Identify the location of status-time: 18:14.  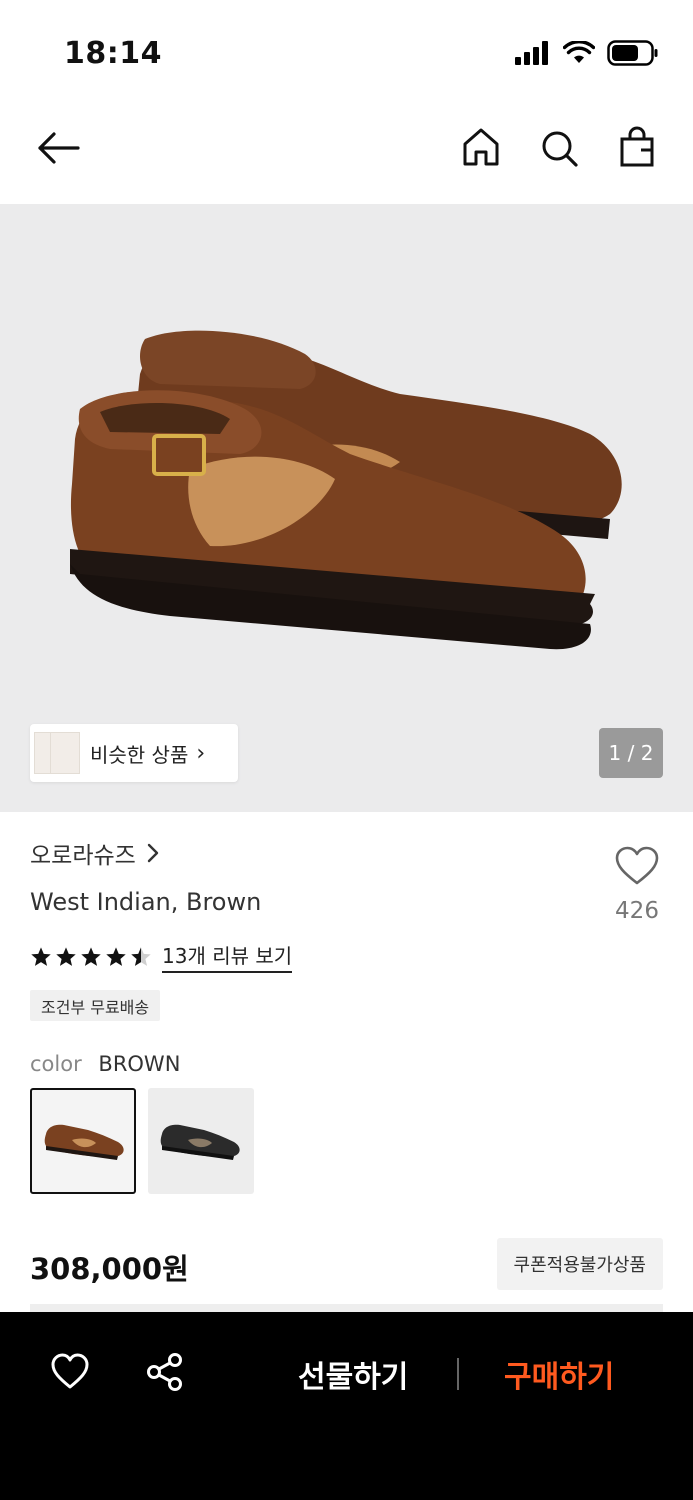
(113, 53).